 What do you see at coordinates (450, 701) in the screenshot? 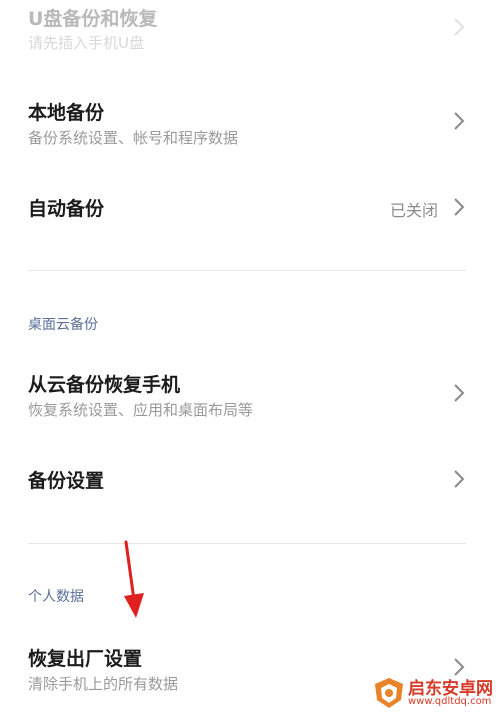
I see `watermark-url: www.qdltdq.com` at bounding box center [450, 701].